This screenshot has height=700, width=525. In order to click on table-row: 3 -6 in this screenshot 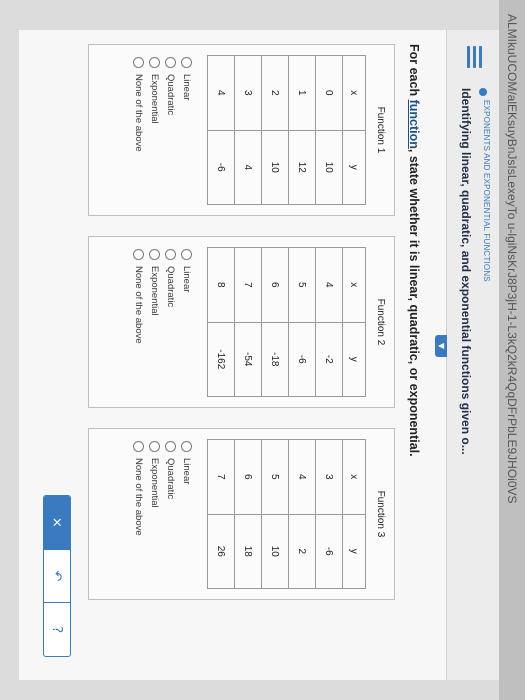, I will do `click(329, 514)`.